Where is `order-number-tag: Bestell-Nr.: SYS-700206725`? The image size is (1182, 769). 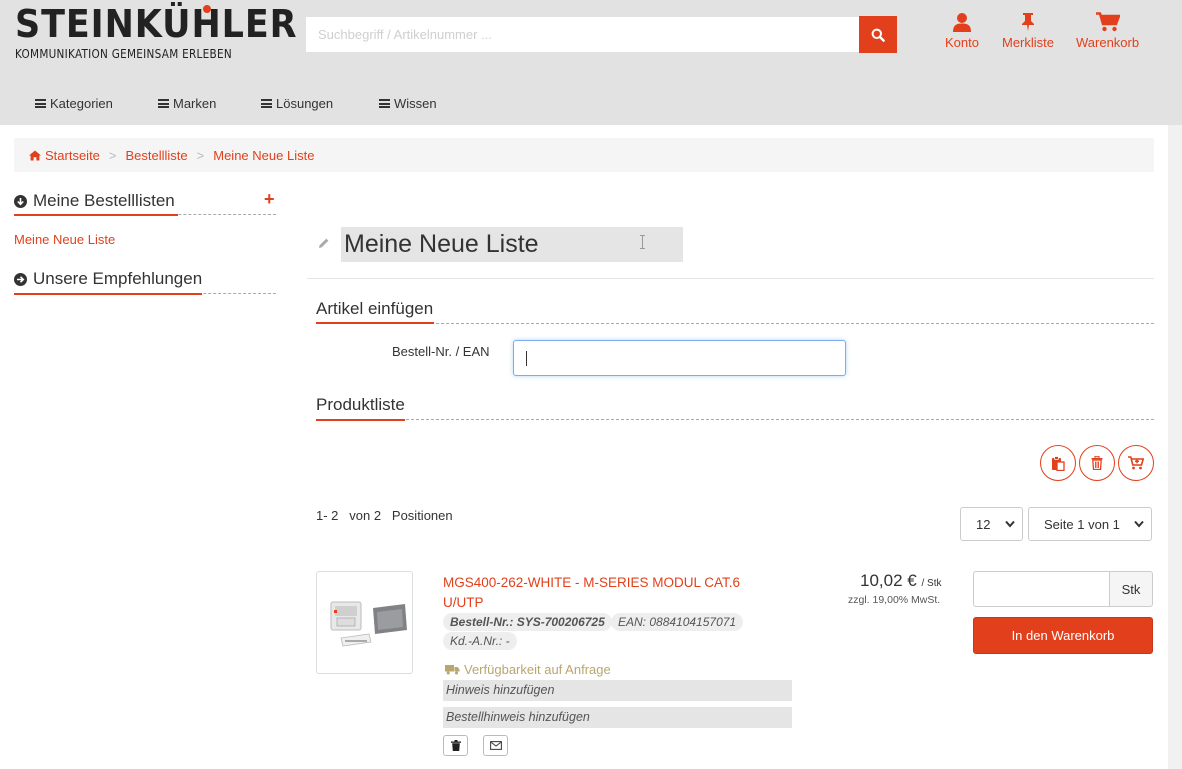
order-number-tag: Bestell-Nr.: SYS-700206725 is located at coordinates (527, 622).